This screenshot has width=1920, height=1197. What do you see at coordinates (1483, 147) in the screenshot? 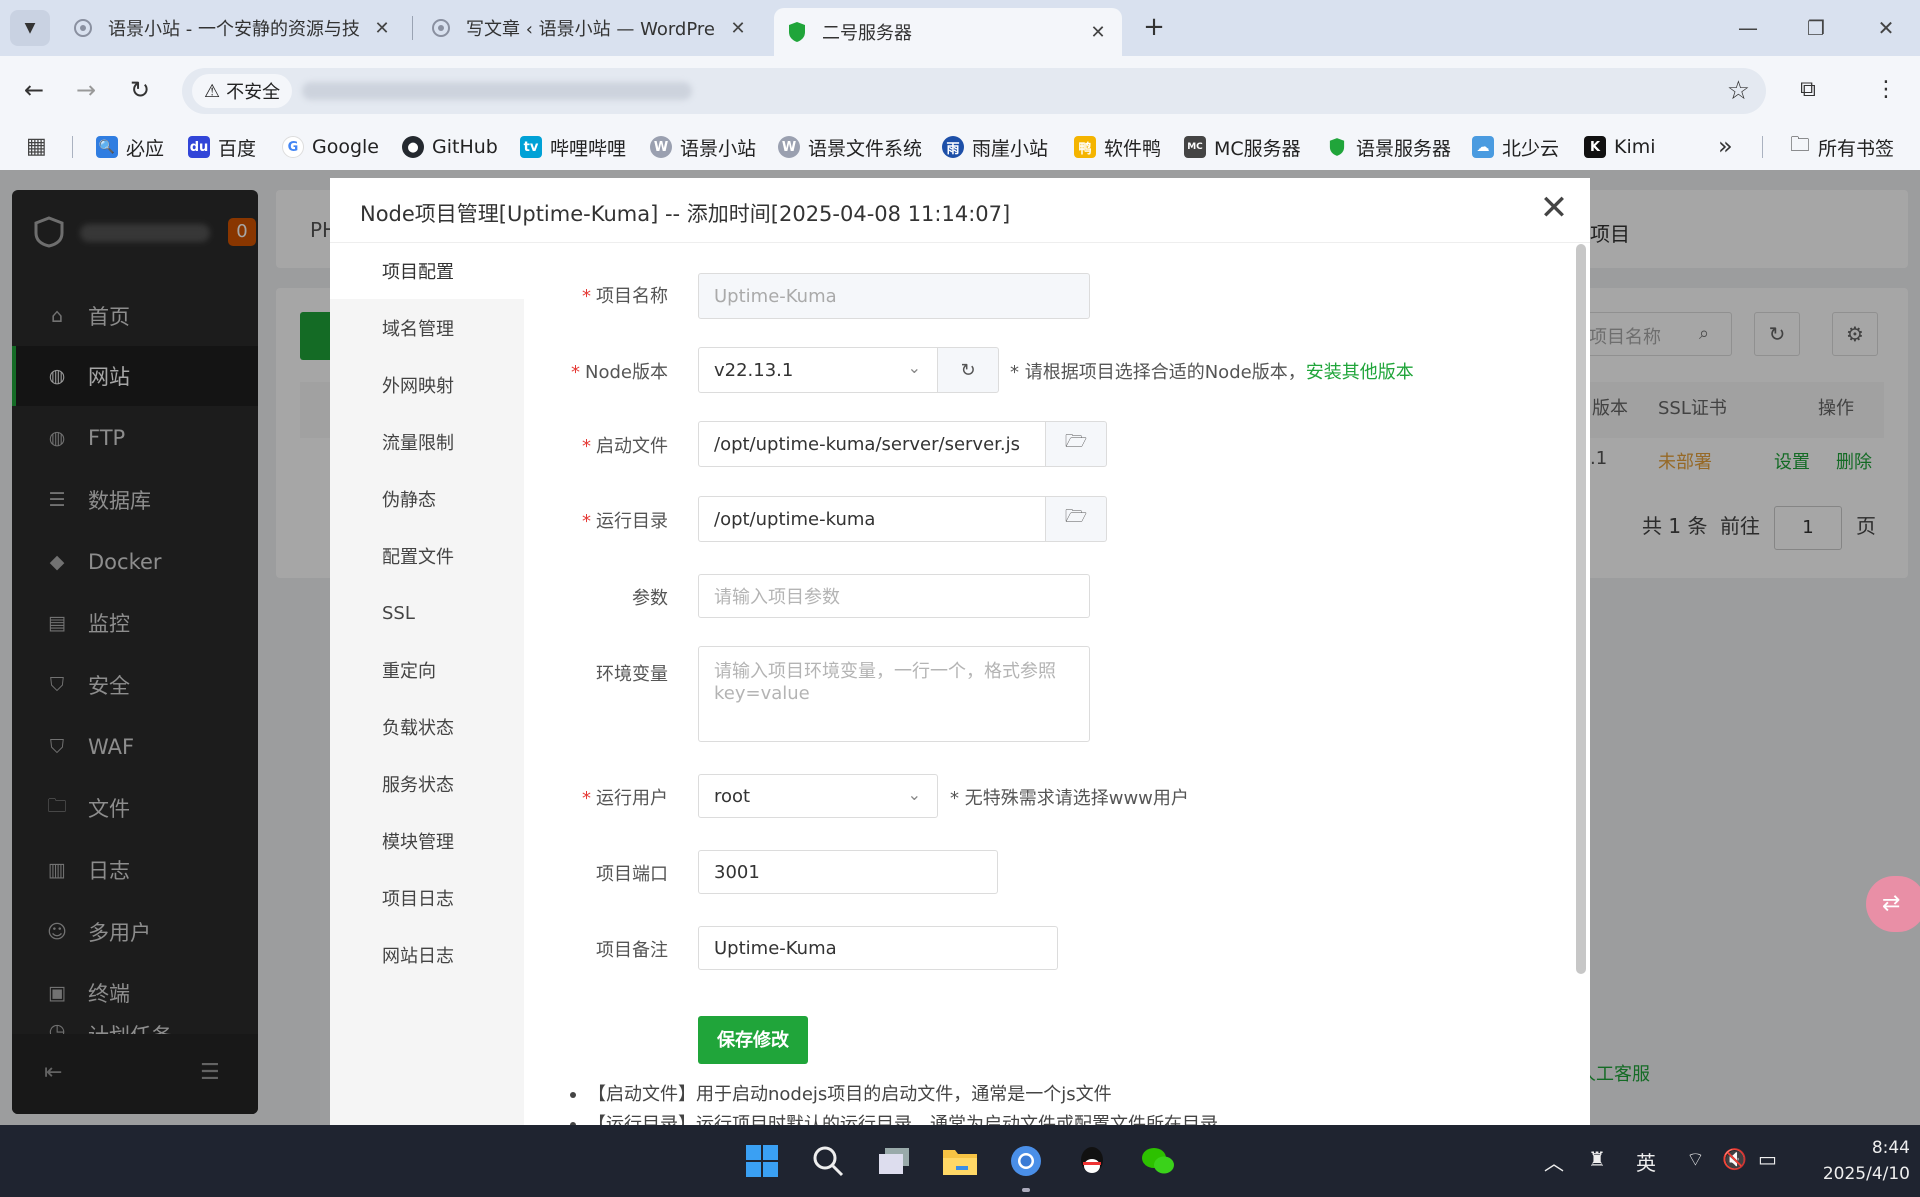
I see `cloud-icon: ☁` at bounding box center [1483, 147].